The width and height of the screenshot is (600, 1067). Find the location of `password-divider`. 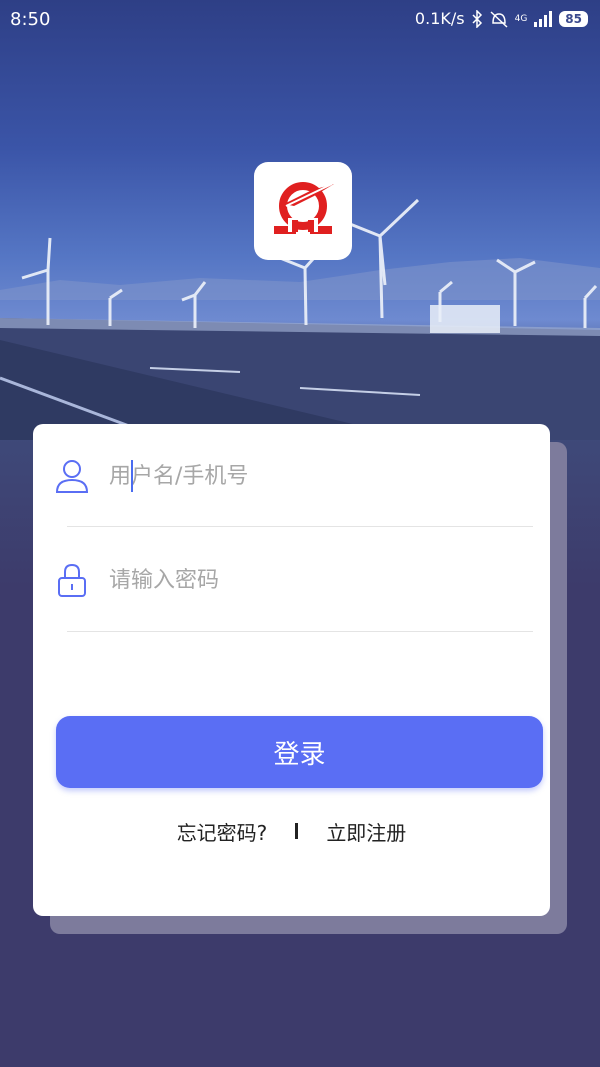

password-divider is located at coordinates (300, 631).